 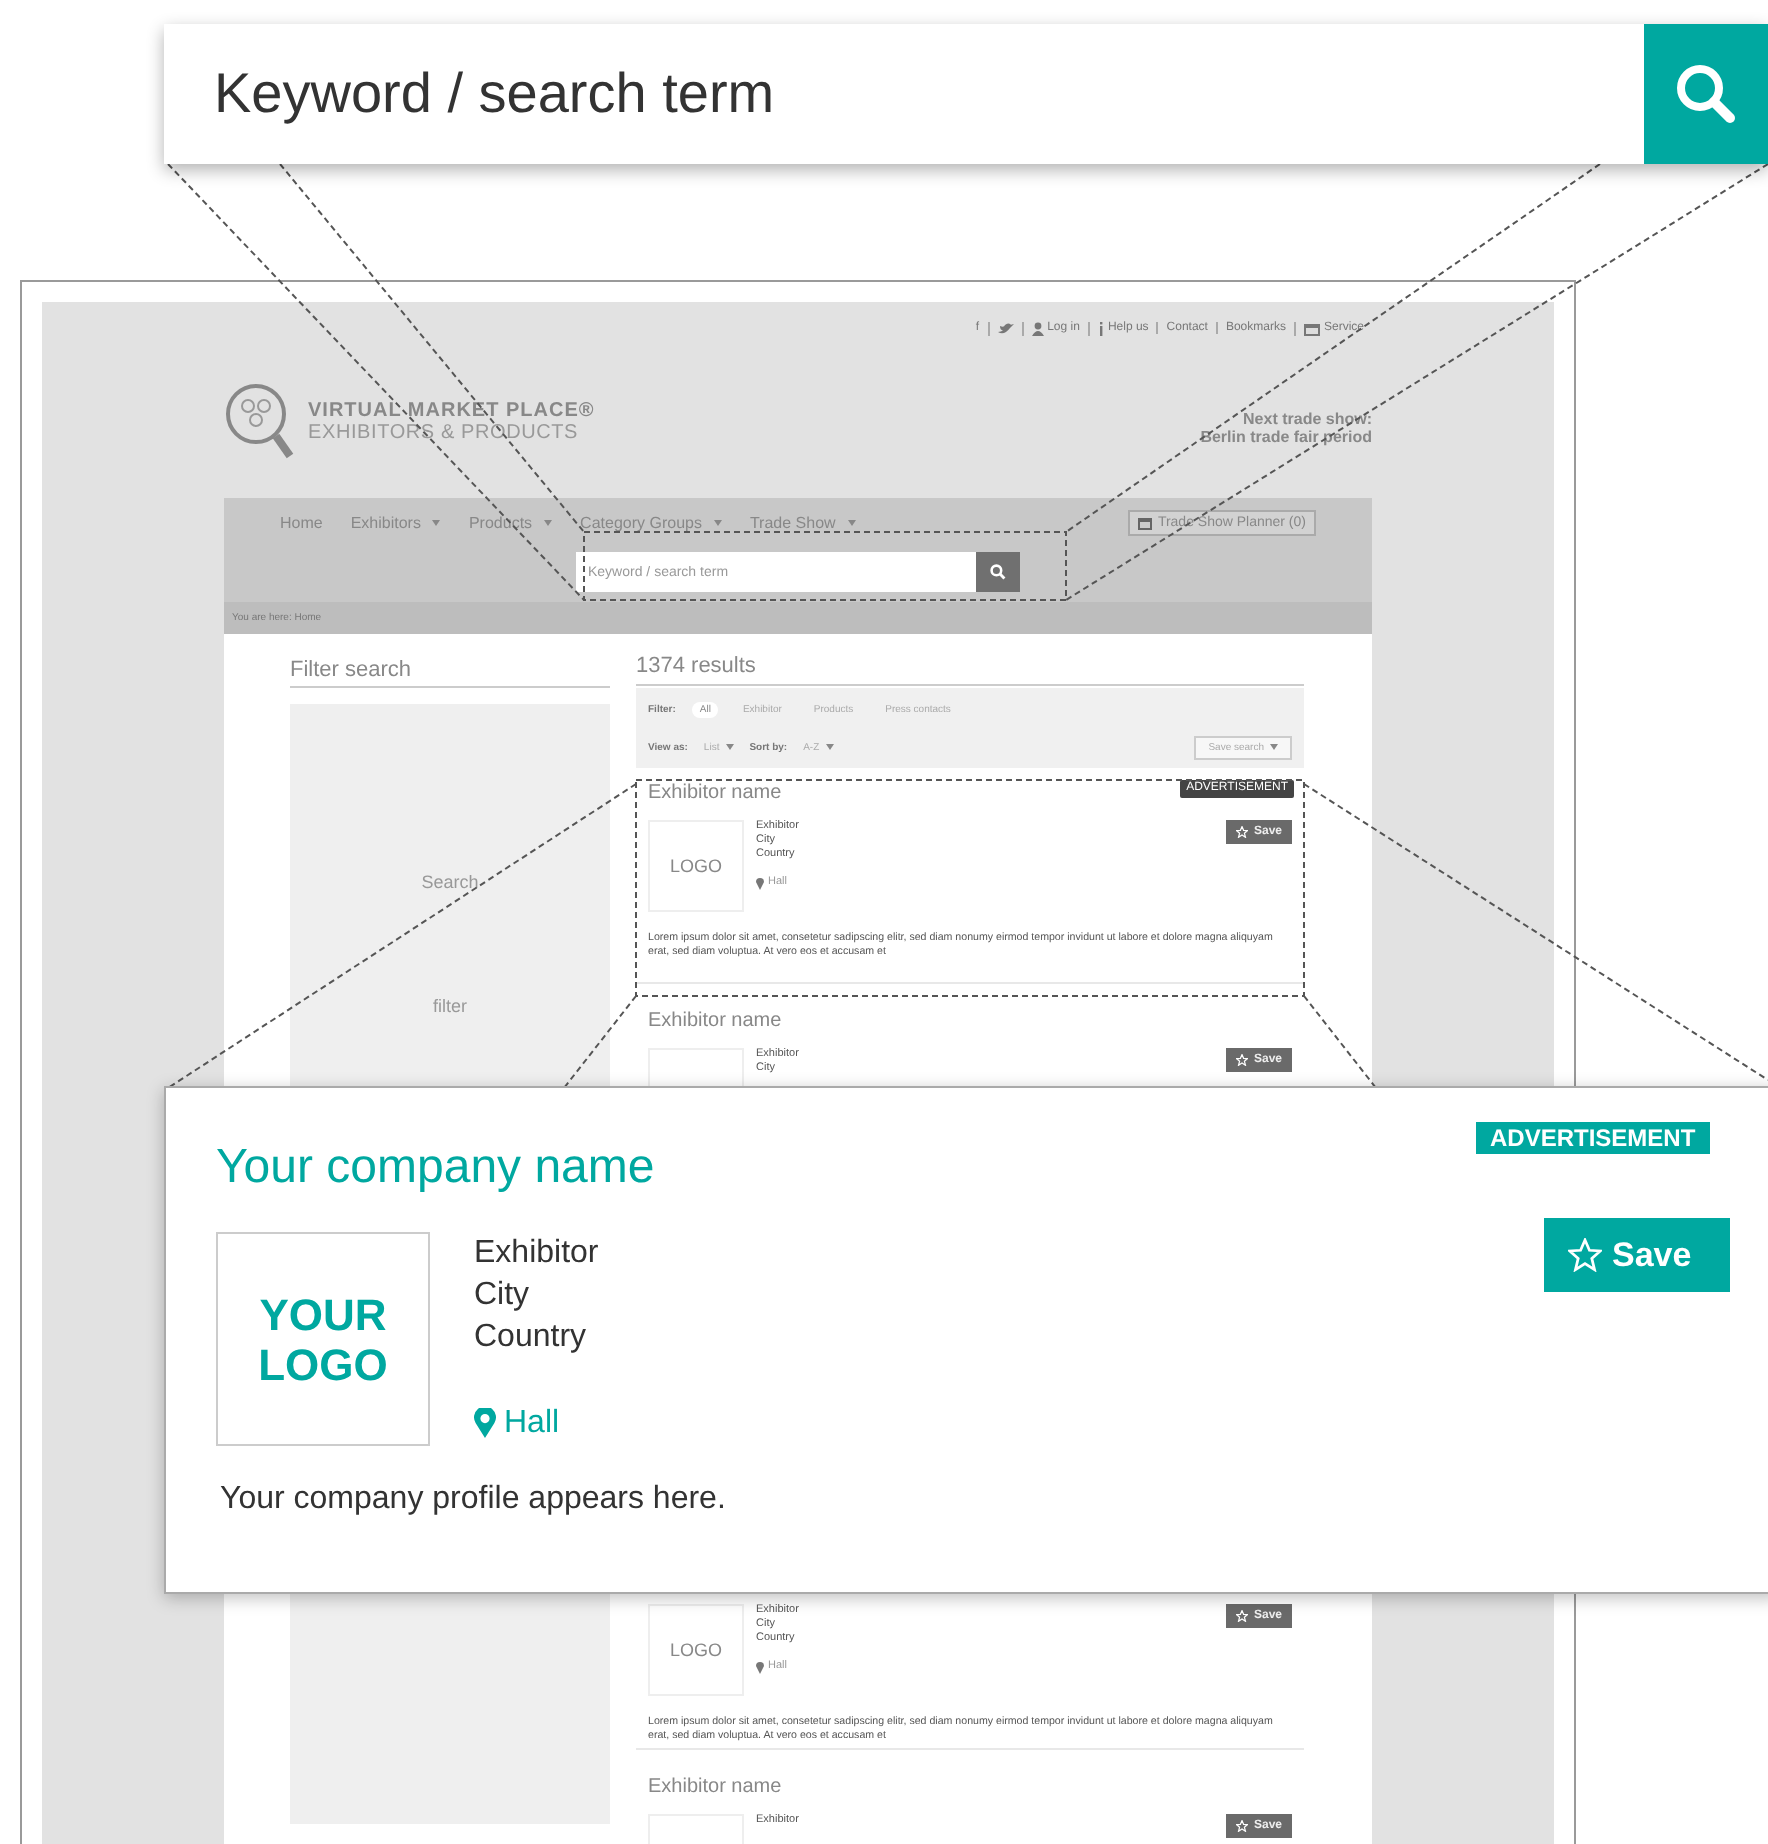 I want to click on brand-title: VIRTUAL MARKET PLACE®, so click(x=451, y=411).